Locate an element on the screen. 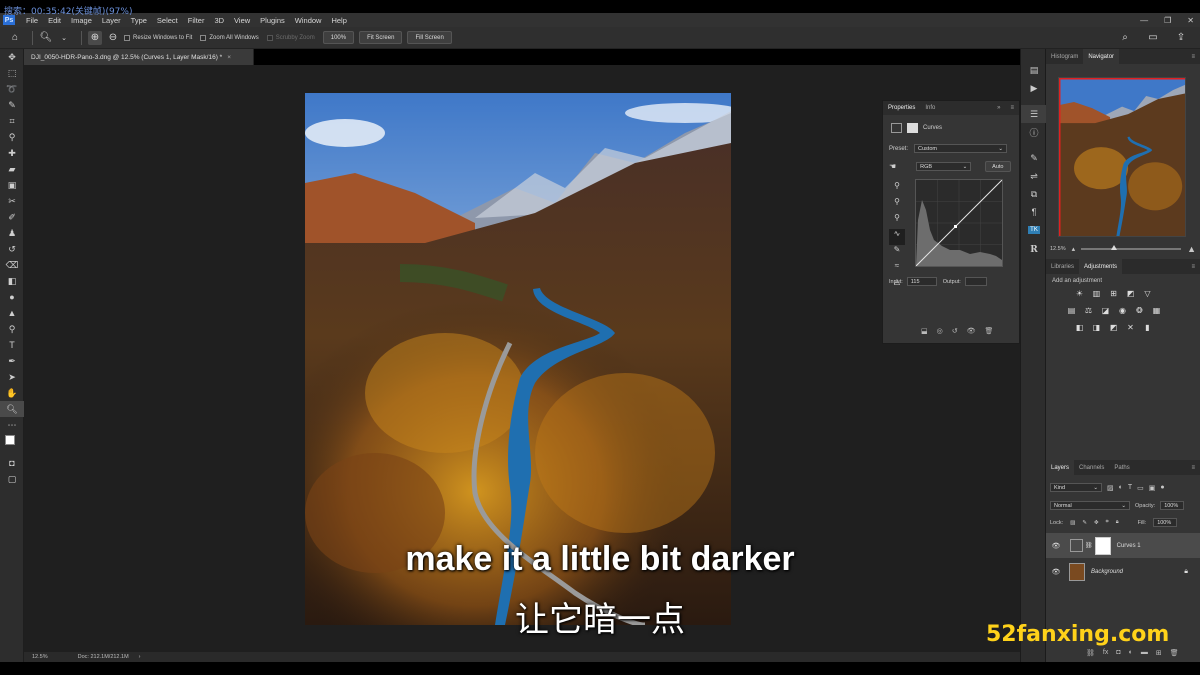 The height and width of the screenshot is (675, 1200). hand-tool-icon: ✋ is located at coordinates (12, 393).